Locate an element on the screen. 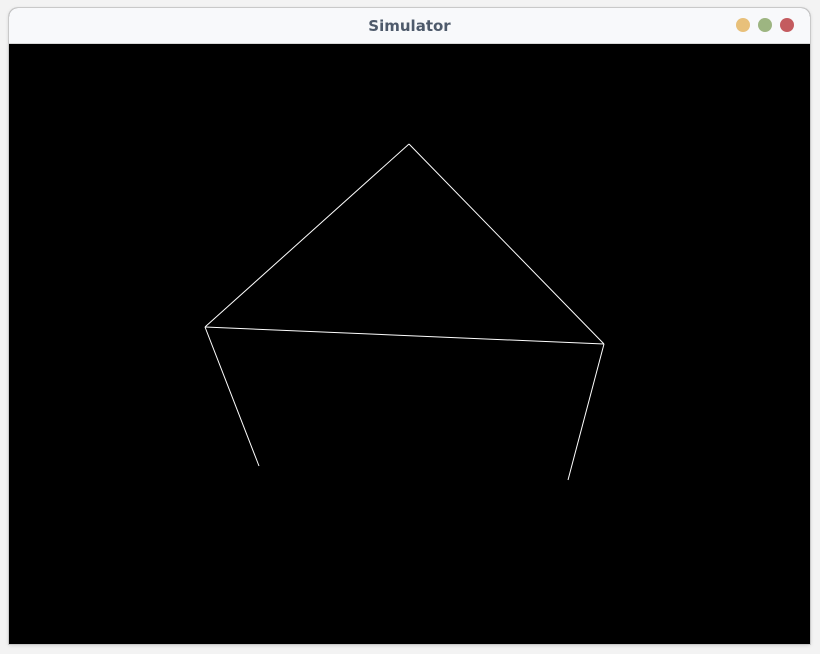 This screenshot has height=654, width=820. minimize-button is located at coordinates (743, 25).